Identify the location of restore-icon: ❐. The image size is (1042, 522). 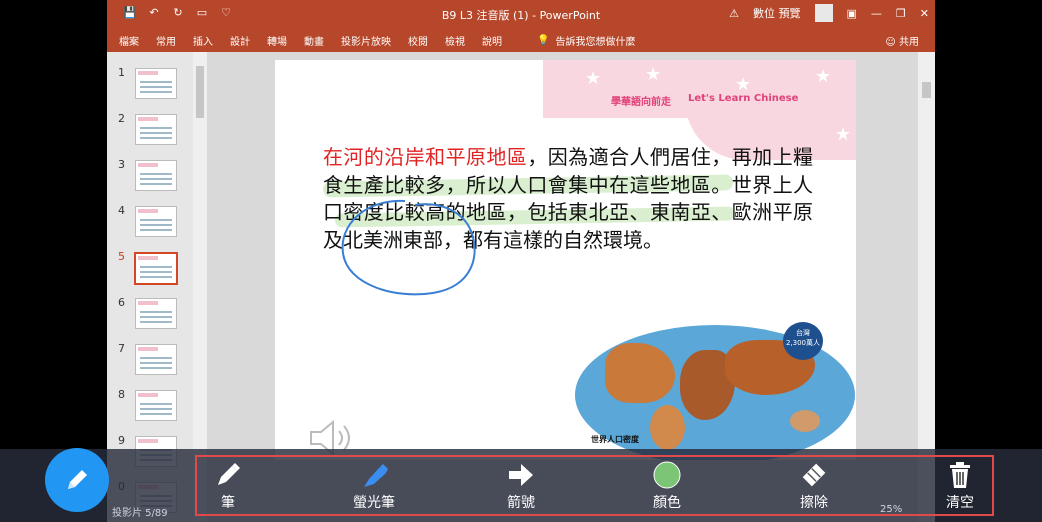
(901, 13).